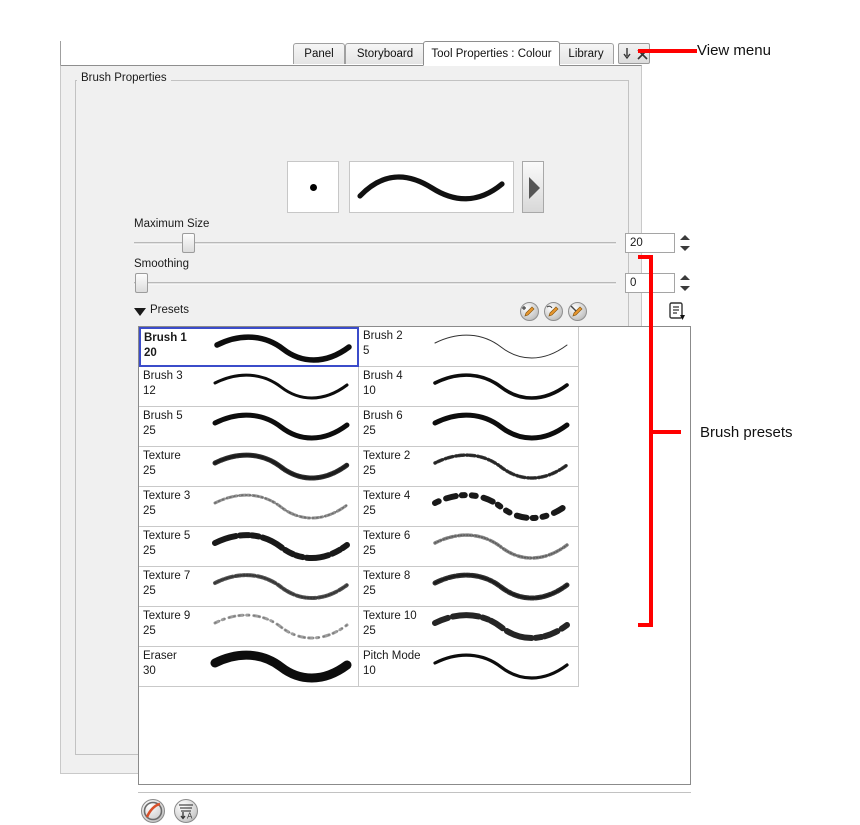 This screenshot has height=825, width=860. I want to click on brush-preset-name: Brush 6, so click(383, 416).